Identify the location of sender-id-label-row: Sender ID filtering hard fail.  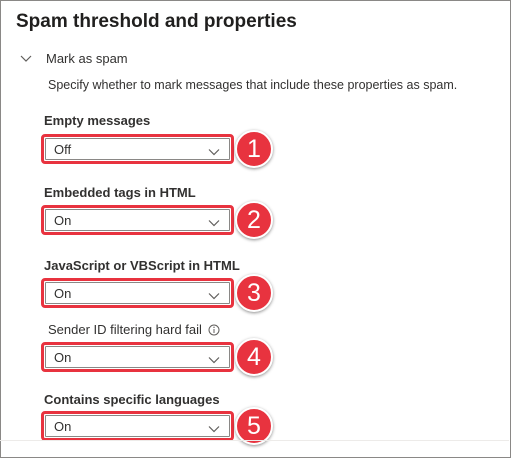
(134, 329).